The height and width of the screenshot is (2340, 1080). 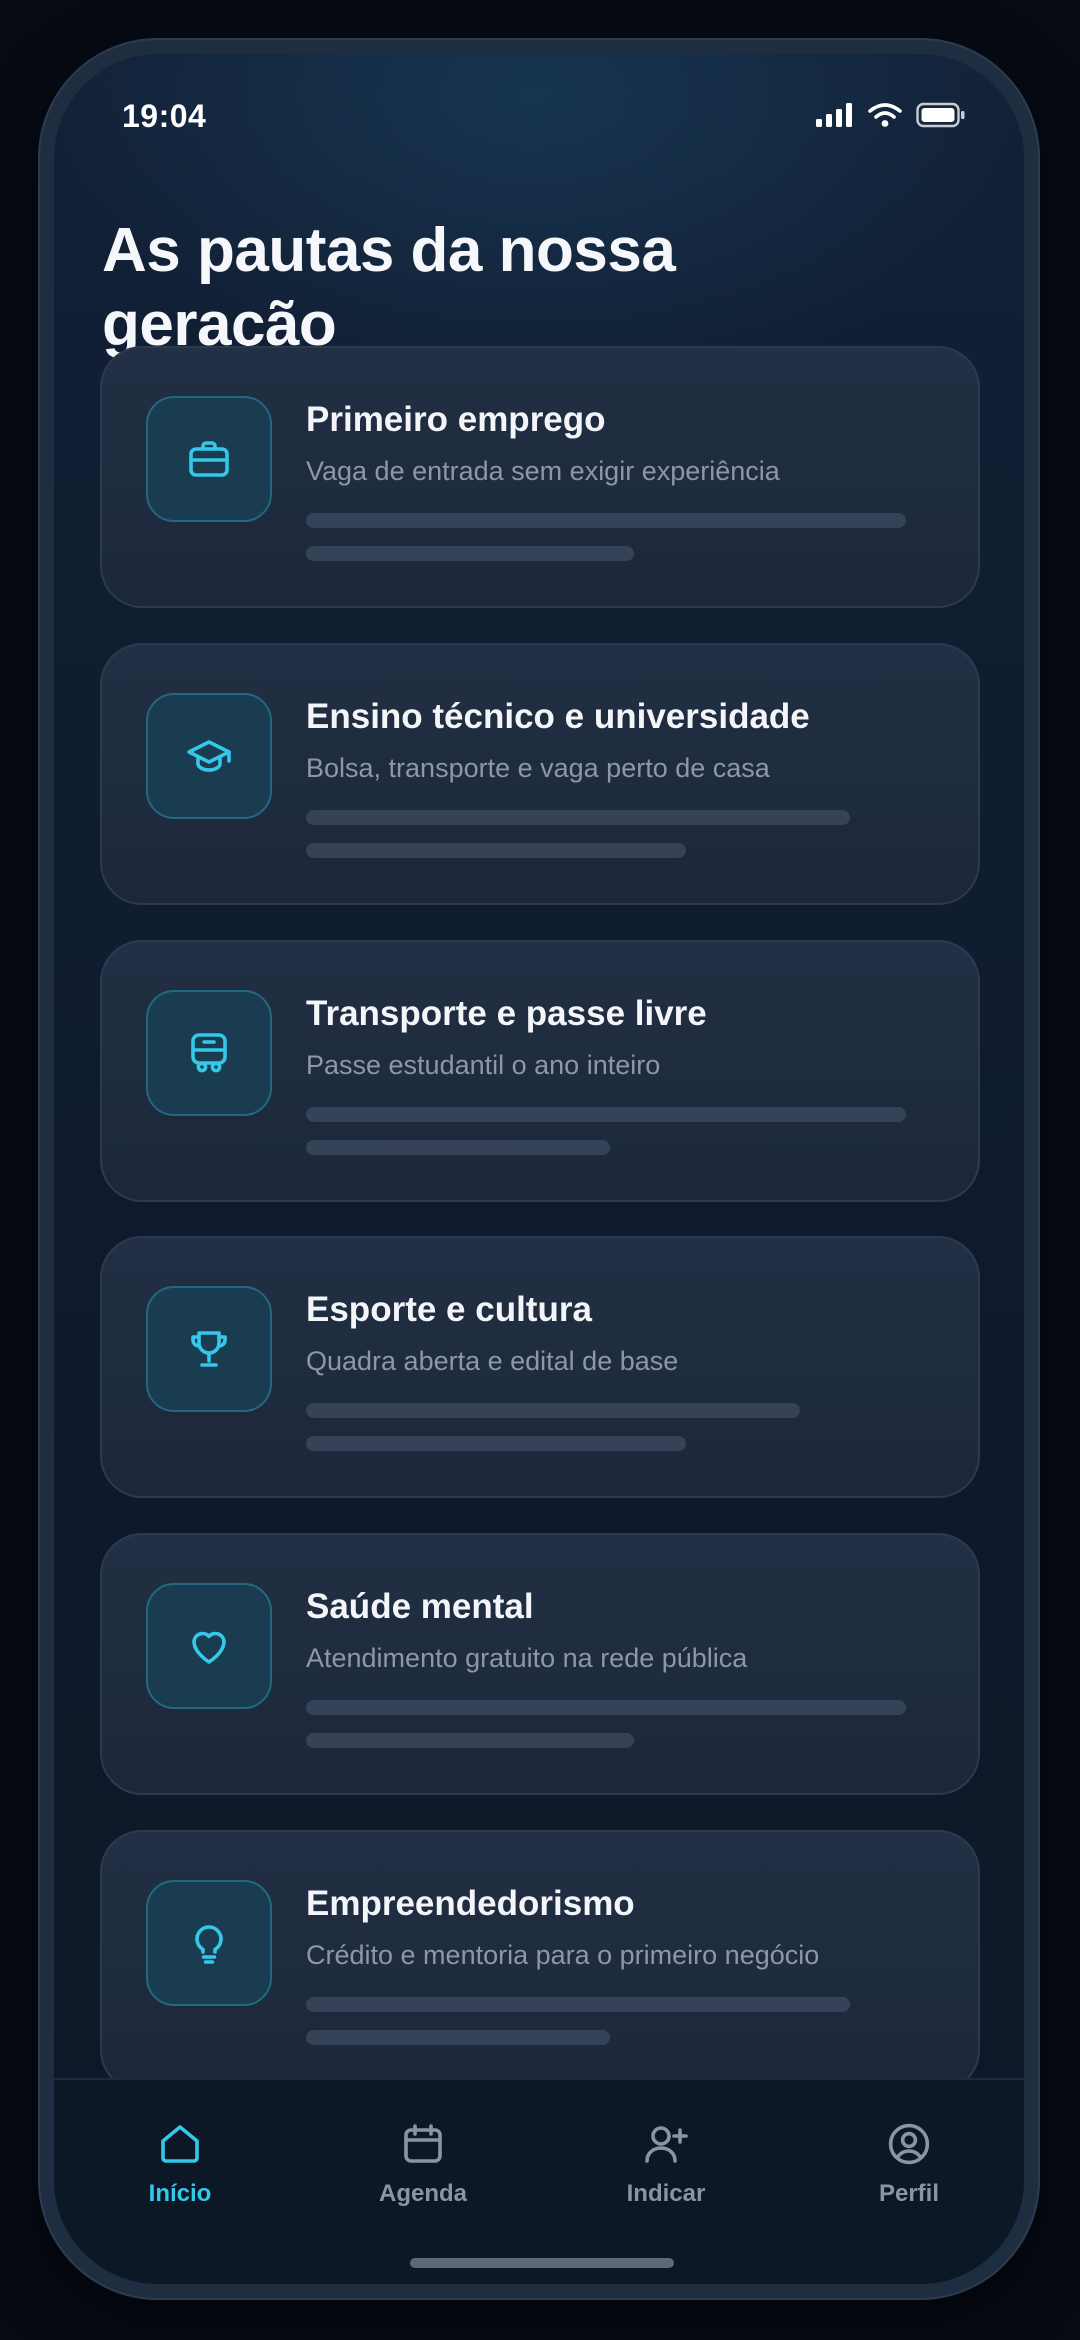 What do you see at coordinates (539, 109) in the screenshot?
I see `status-bar: 19:04` at bounding box center [539, 109].